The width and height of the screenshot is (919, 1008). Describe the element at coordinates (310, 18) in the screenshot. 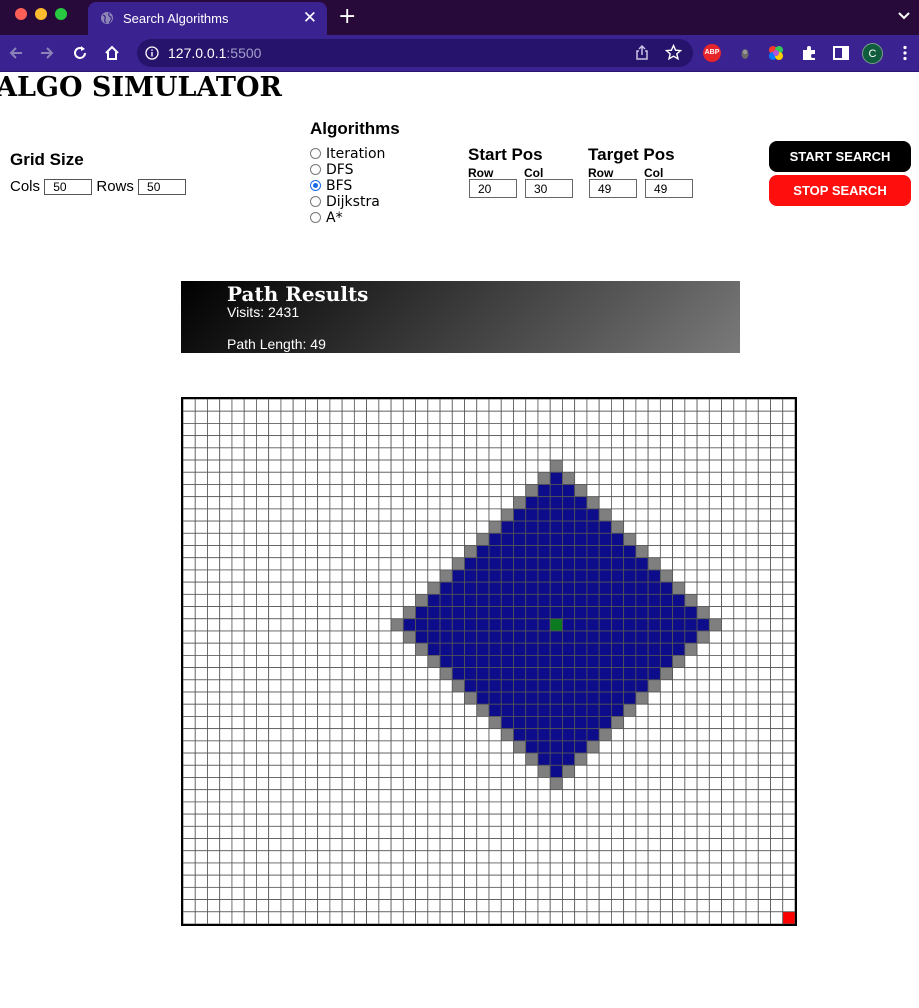

I see `tab-close-icon: ✕` at that location.